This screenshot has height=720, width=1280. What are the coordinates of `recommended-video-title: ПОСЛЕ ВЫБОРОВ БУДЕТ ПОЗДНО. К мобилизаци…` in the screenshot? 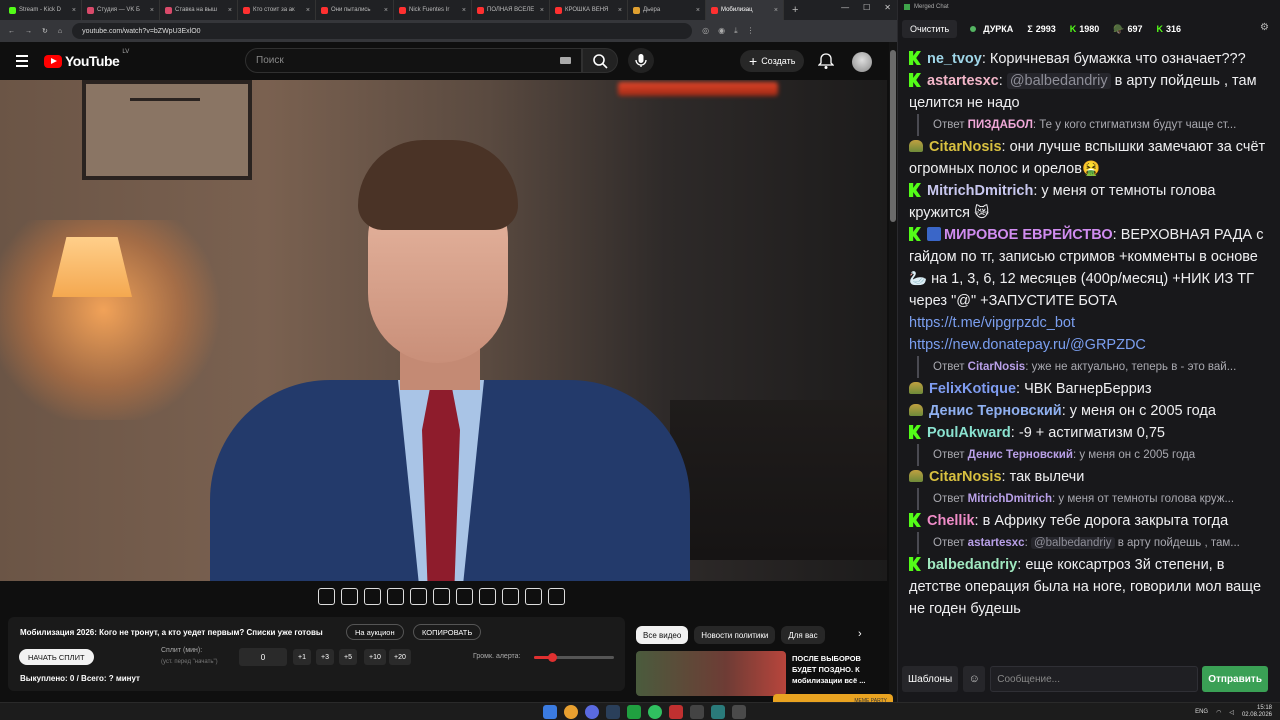 It's located at (837, 669).